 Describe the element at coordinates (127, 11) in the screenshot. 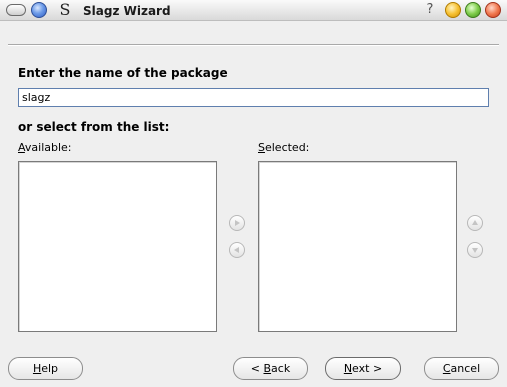

I see `window-title: Slagz Wizard` at that location.